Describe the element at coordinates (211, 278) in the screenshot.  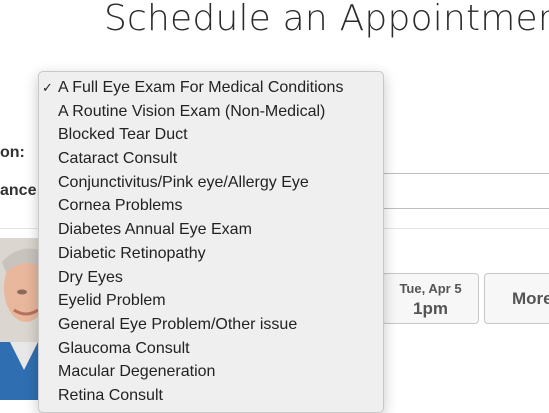
I see `dropdown-option: Dry Eyes` at that location.